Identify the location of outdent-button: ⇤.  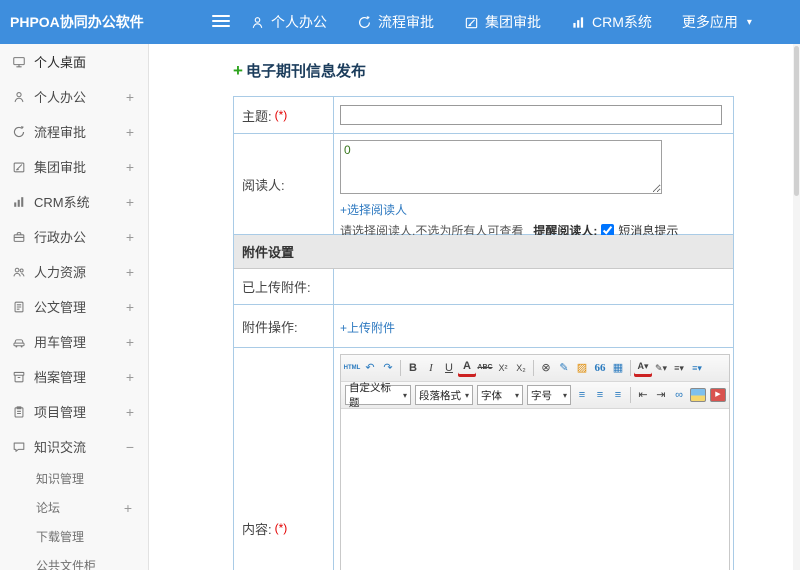
(643, 395).